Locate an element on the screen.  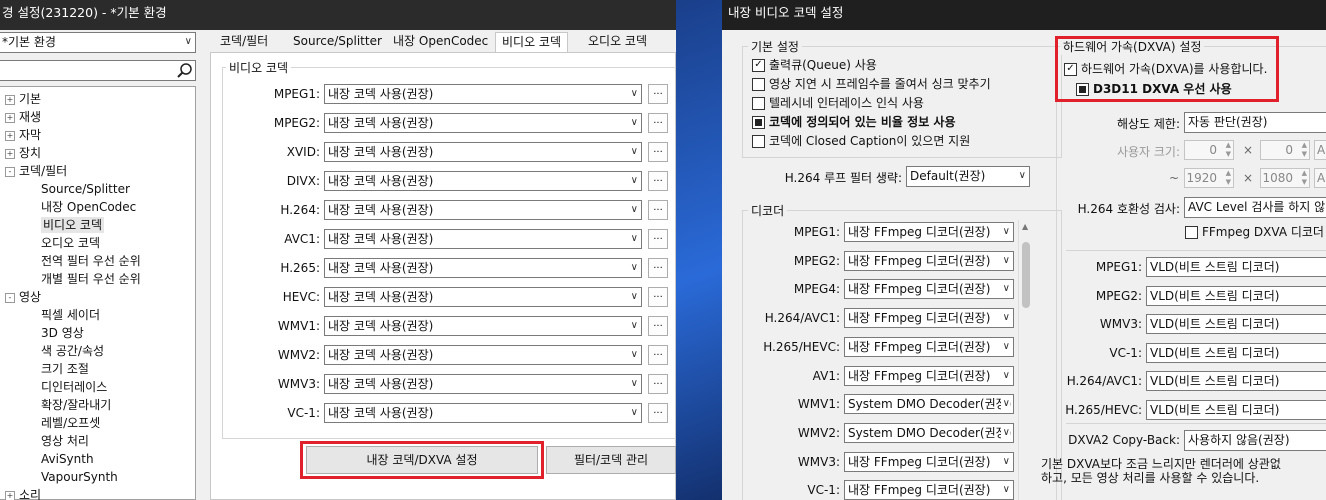
basic-setting-checkbox: 텔레시네 인터레이스 인식 사용 is located at coordinates (838, 103).